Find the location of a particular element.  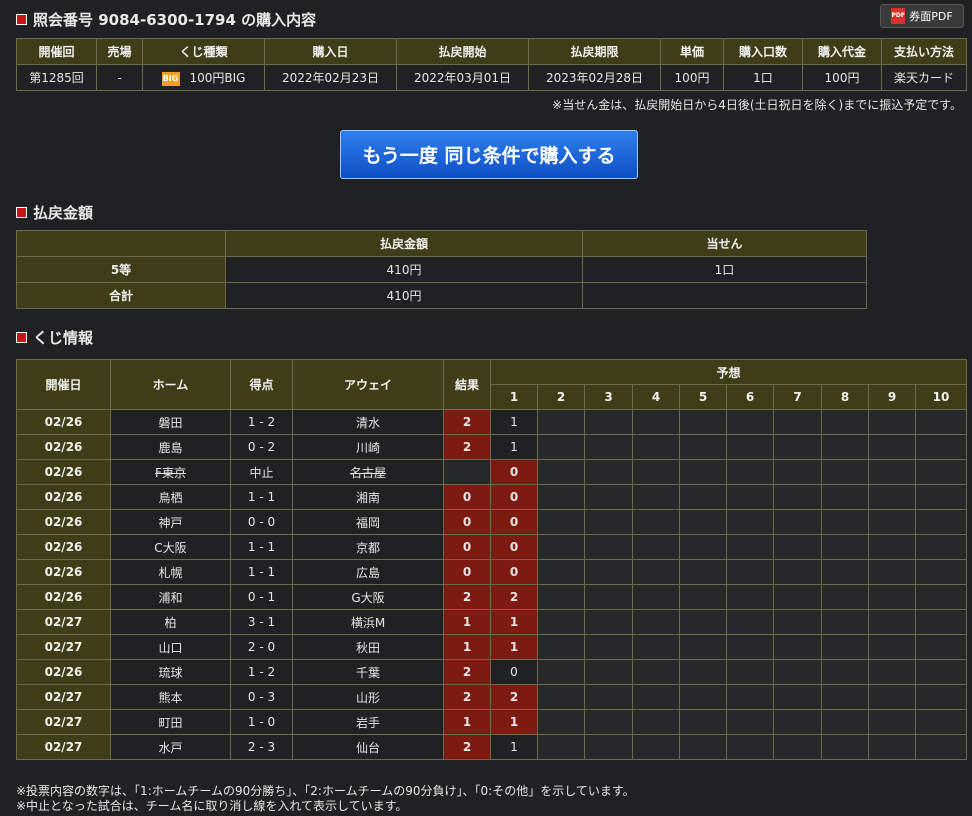

away-team: 広島 is located at coordinates (368, 572).